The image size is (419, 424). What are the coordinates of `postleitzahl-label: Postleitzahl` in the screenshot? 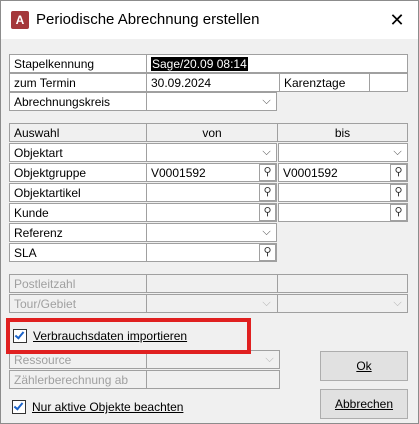 It's located at (78, 283).